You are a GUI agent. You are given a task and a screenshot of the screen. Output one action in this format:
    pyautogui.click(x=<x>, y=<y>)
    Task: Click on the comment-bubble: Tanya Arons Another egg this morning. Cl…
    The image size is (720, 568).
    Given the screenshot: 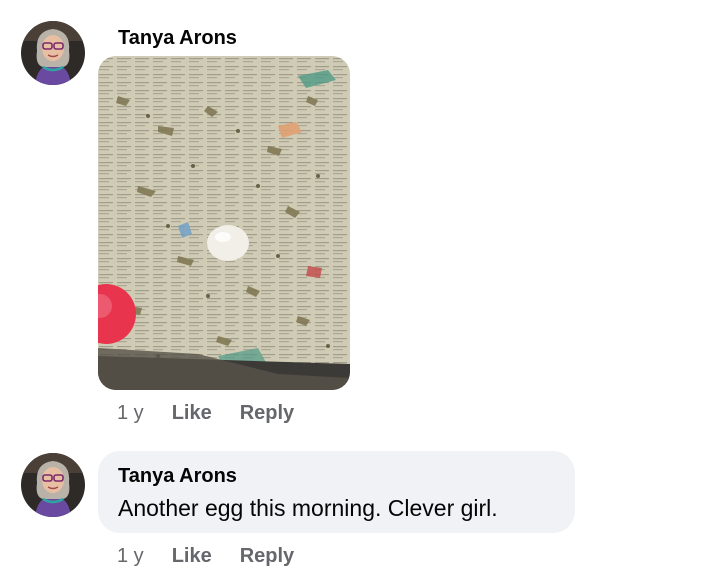 What is the action you would take?
    pyautogui.click(x=336, y=492)
    